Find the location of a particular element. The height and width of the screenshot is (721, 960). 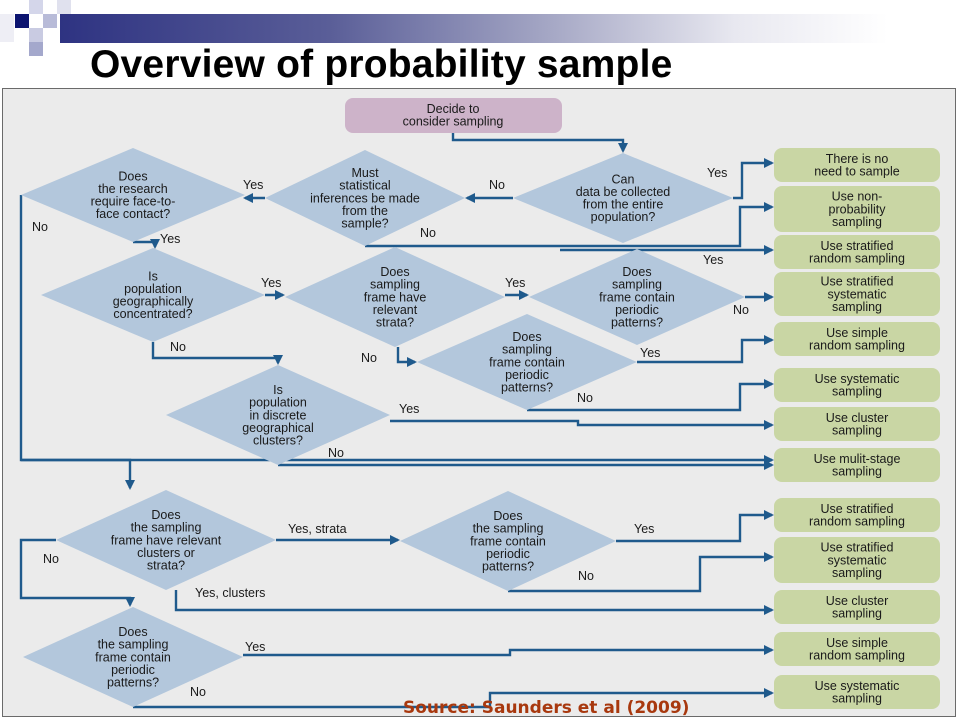

connector-entire-yes is located at coordinates (753, 179).